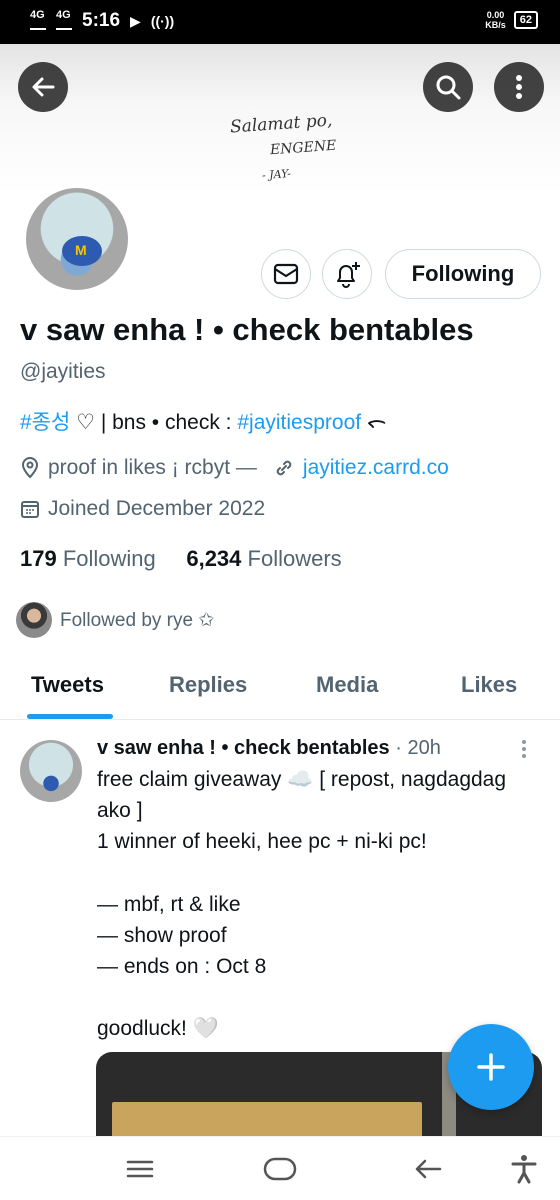 The image size is (560, 1200). Describe the element at coordinates (303, 148) in the screenshot. I see `banner-handwriting-2: ENGENE` at that location.